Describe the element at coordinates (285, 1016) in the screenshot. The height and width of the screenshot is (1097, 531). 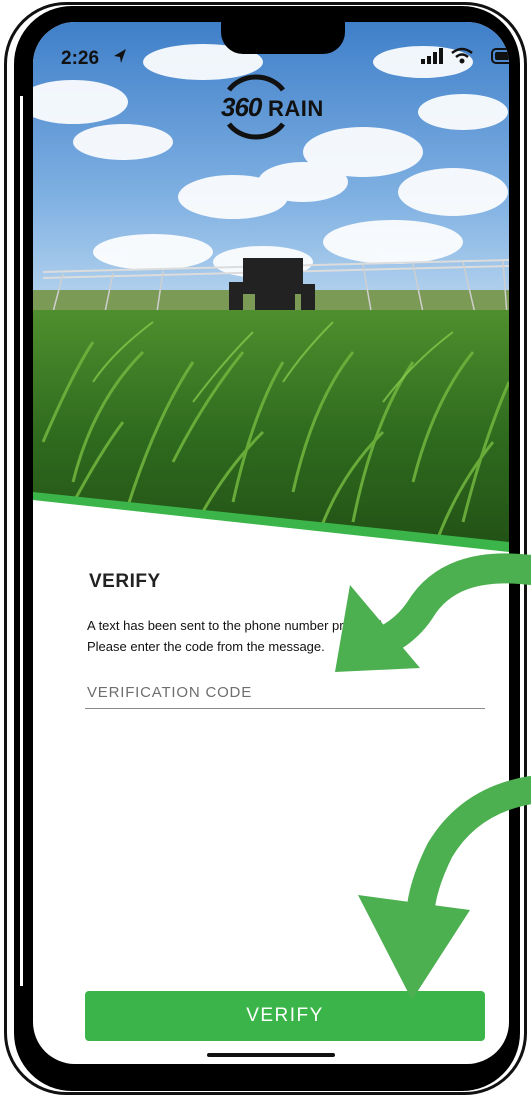
I see `verify-button: VERIFY` at that location.